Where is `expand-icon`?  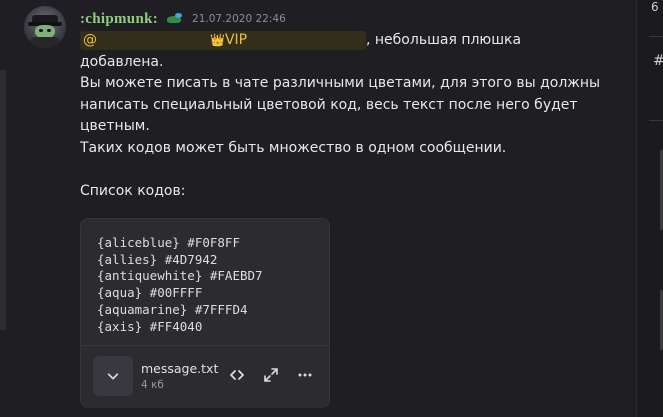 expand-icon is located at coordinates (271, 375).